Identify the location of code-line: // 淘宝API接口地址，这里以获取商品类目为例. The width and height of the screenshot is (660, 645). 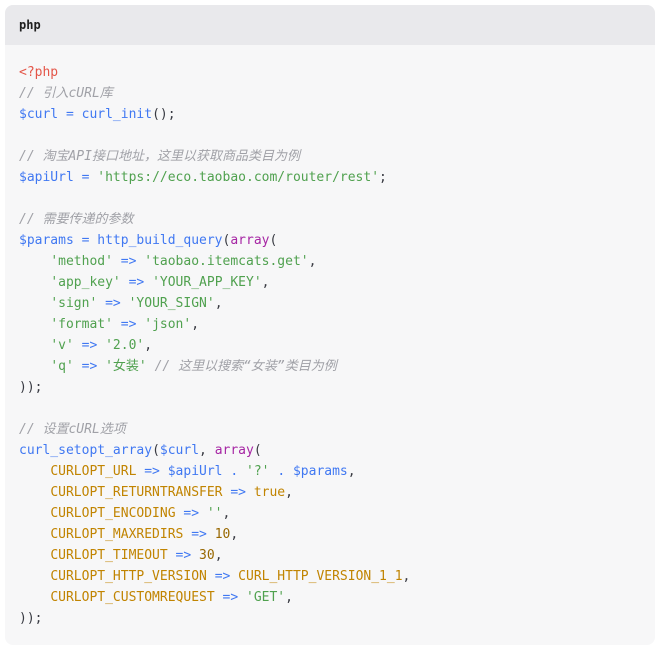
(330, 156).